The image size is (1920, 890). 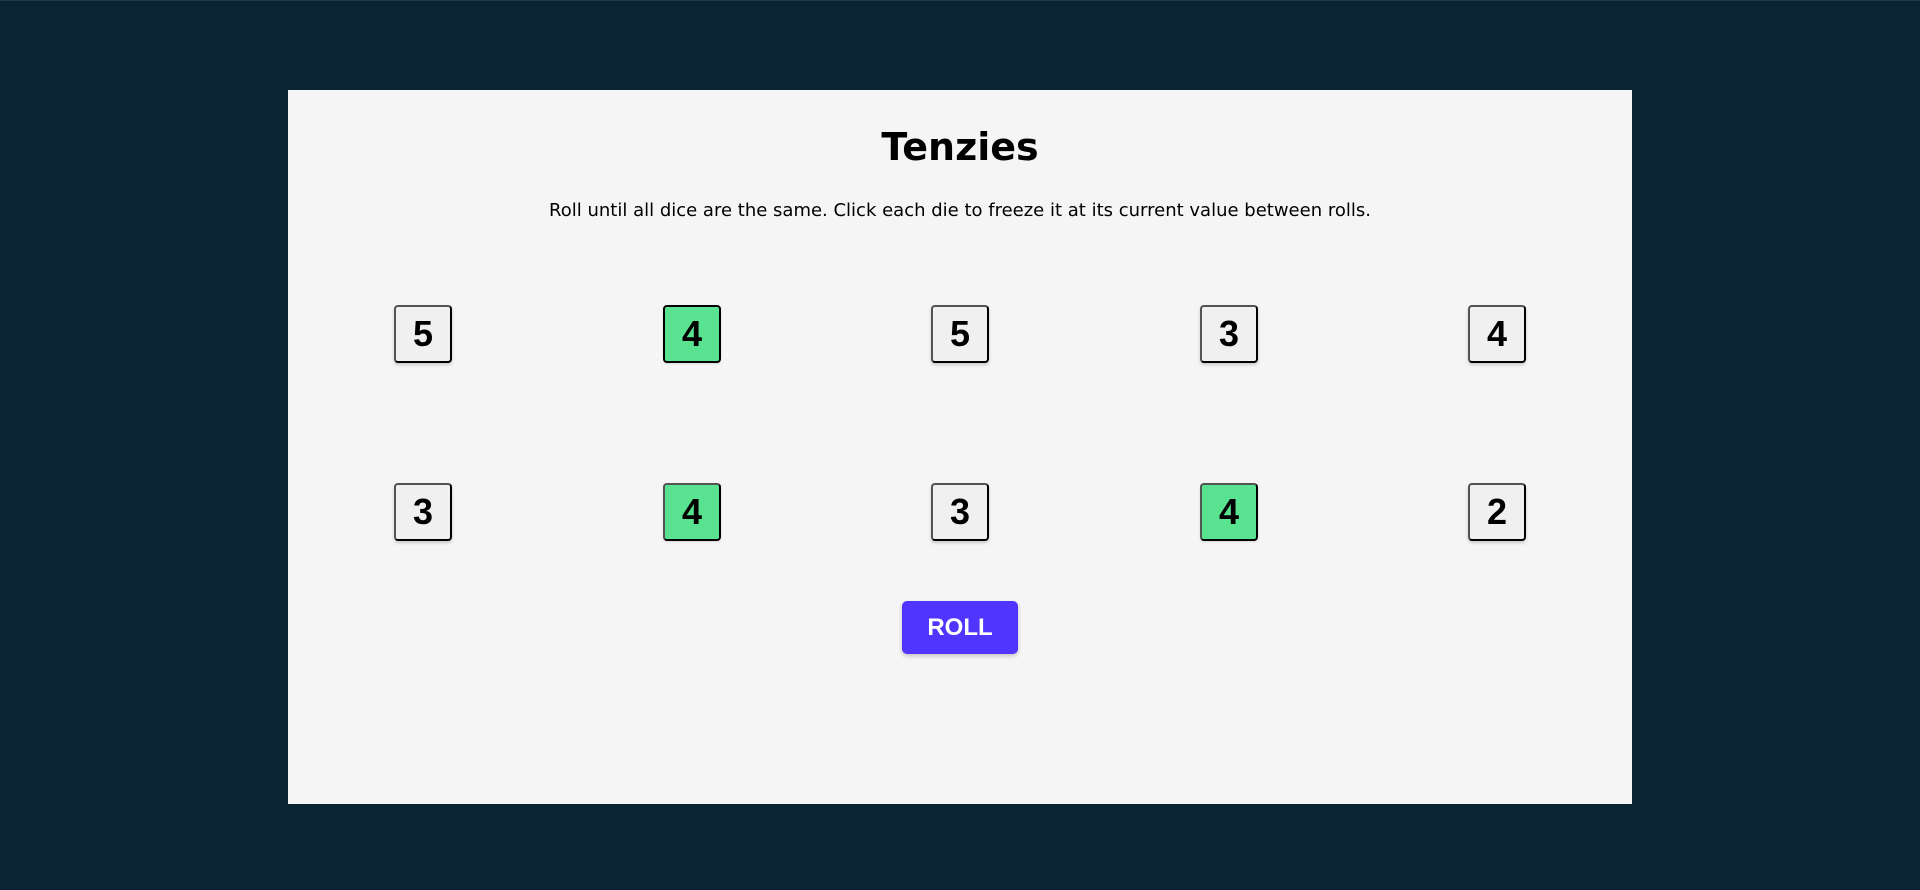 I want to click on die-4: 3, so click(x=1229, y=334).